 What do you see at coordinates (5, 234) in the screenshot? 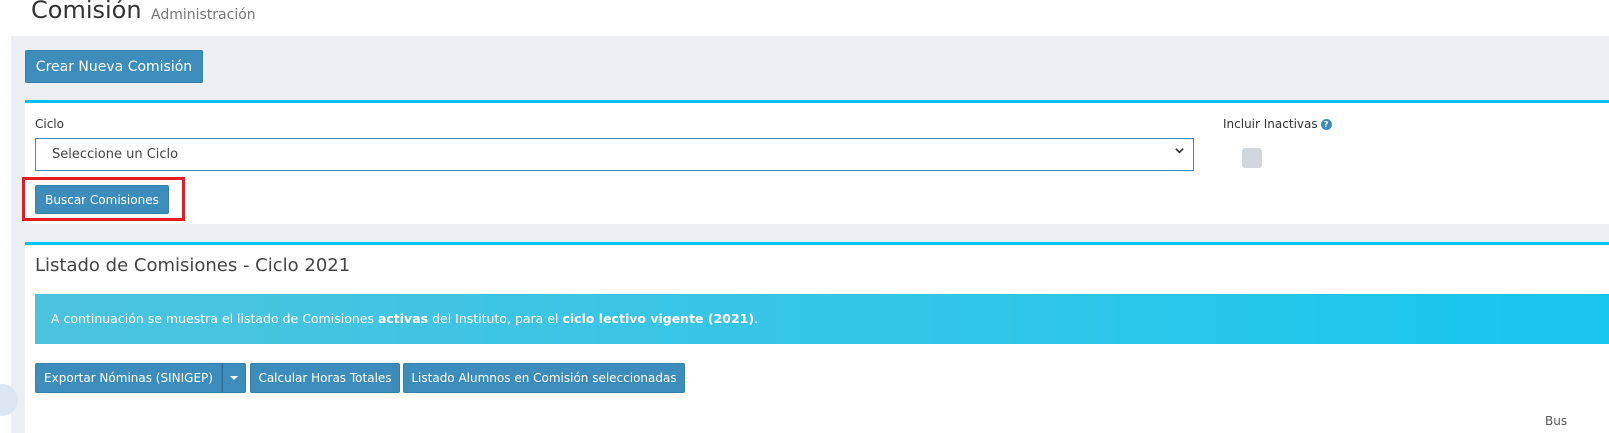
I see `left-strip` at bounding box center [5, 234].